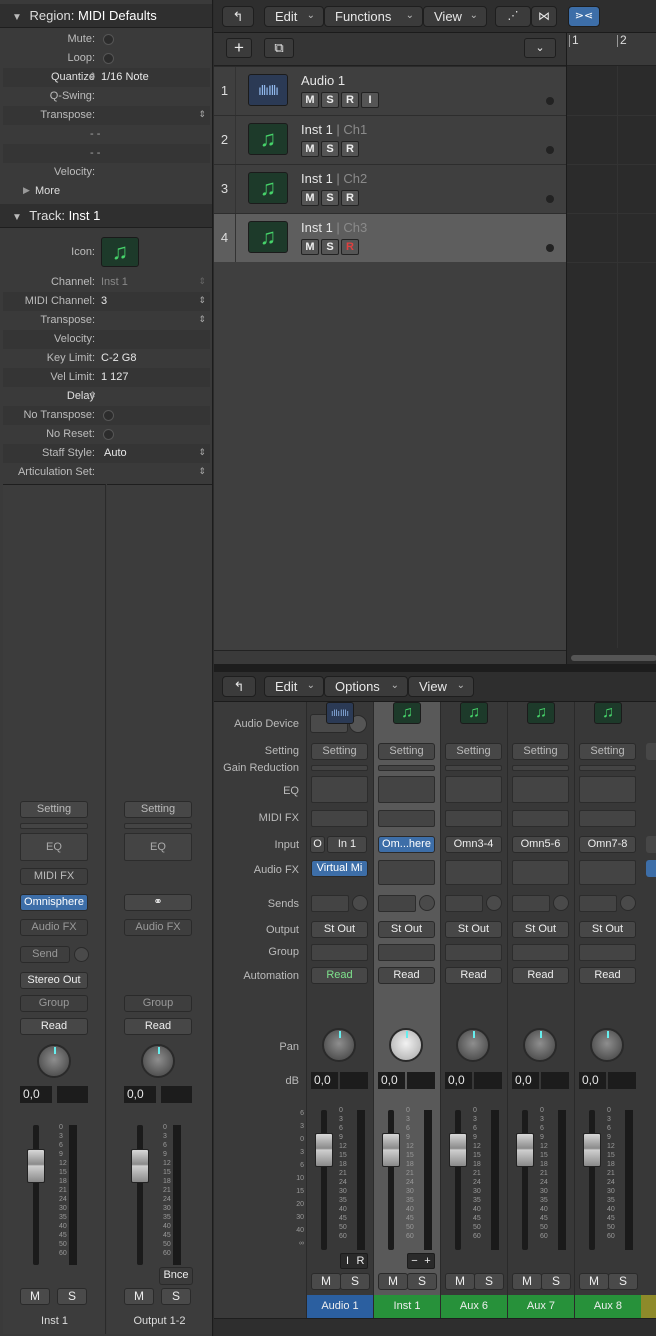  I want to click on send-slot: Send, so click(45, 954).